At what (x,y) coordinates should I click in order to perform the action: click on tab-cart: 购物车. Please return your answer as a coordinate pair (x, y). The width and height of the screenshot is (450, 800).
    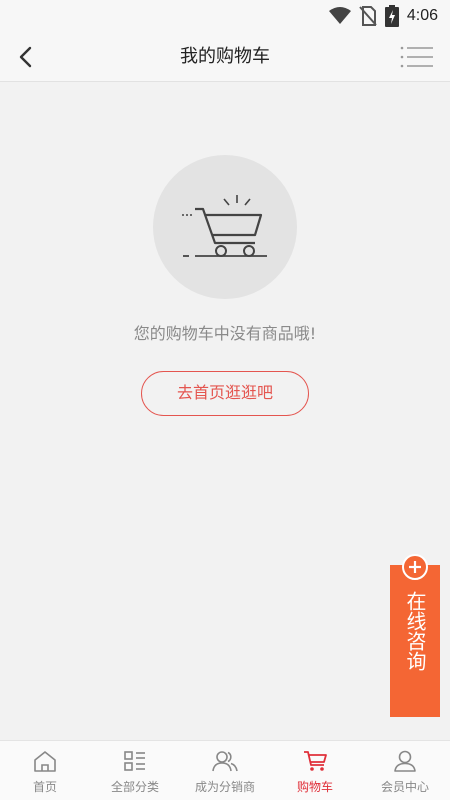
    Looking at the image, I should click on (315, 770).